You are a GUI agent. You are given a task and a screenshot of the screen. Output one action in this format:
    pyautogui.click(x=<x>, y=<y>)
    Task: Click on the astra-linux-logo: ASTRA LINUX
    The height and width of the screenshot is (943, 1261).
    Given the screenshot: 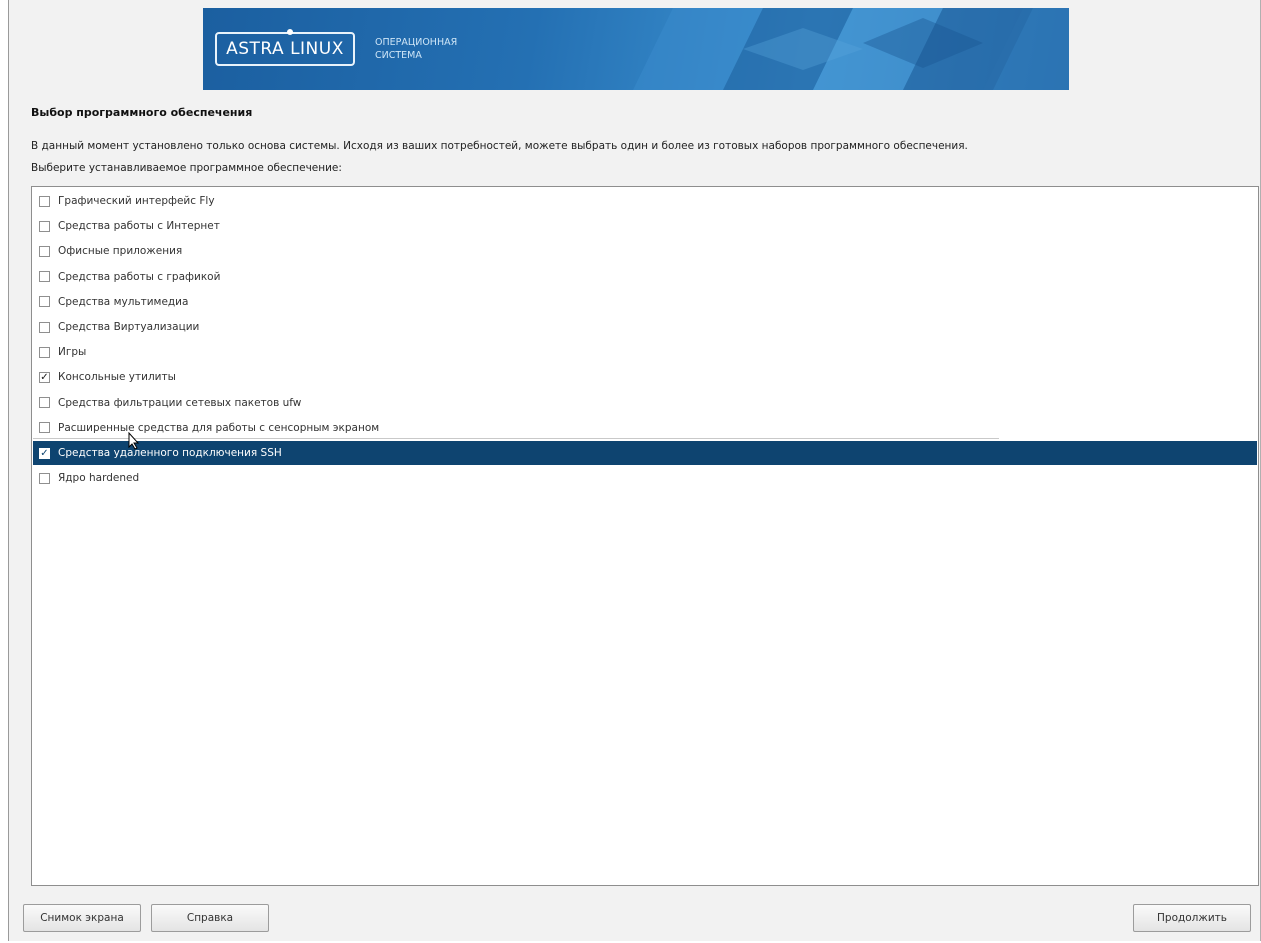 What is the action you would take?
    pyautogui.click(x=285, y=47)
    